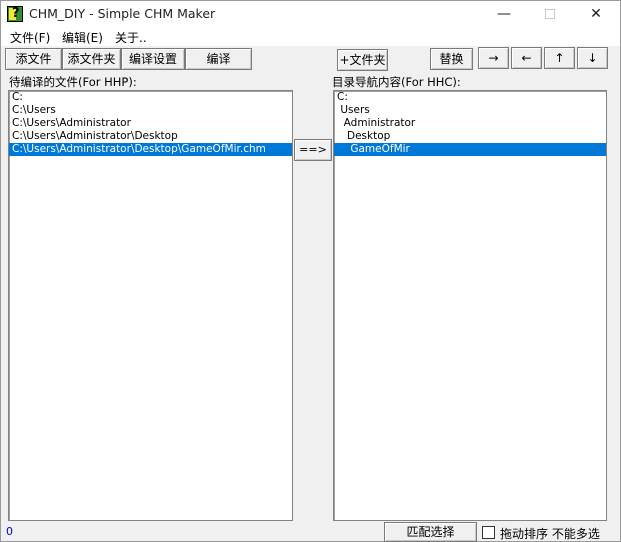  What do you see at coordinates (550, 533) in the screenshot?
I see `drag-sort-label: 拖动排序 不能多选` at bounding box center [550, 533].